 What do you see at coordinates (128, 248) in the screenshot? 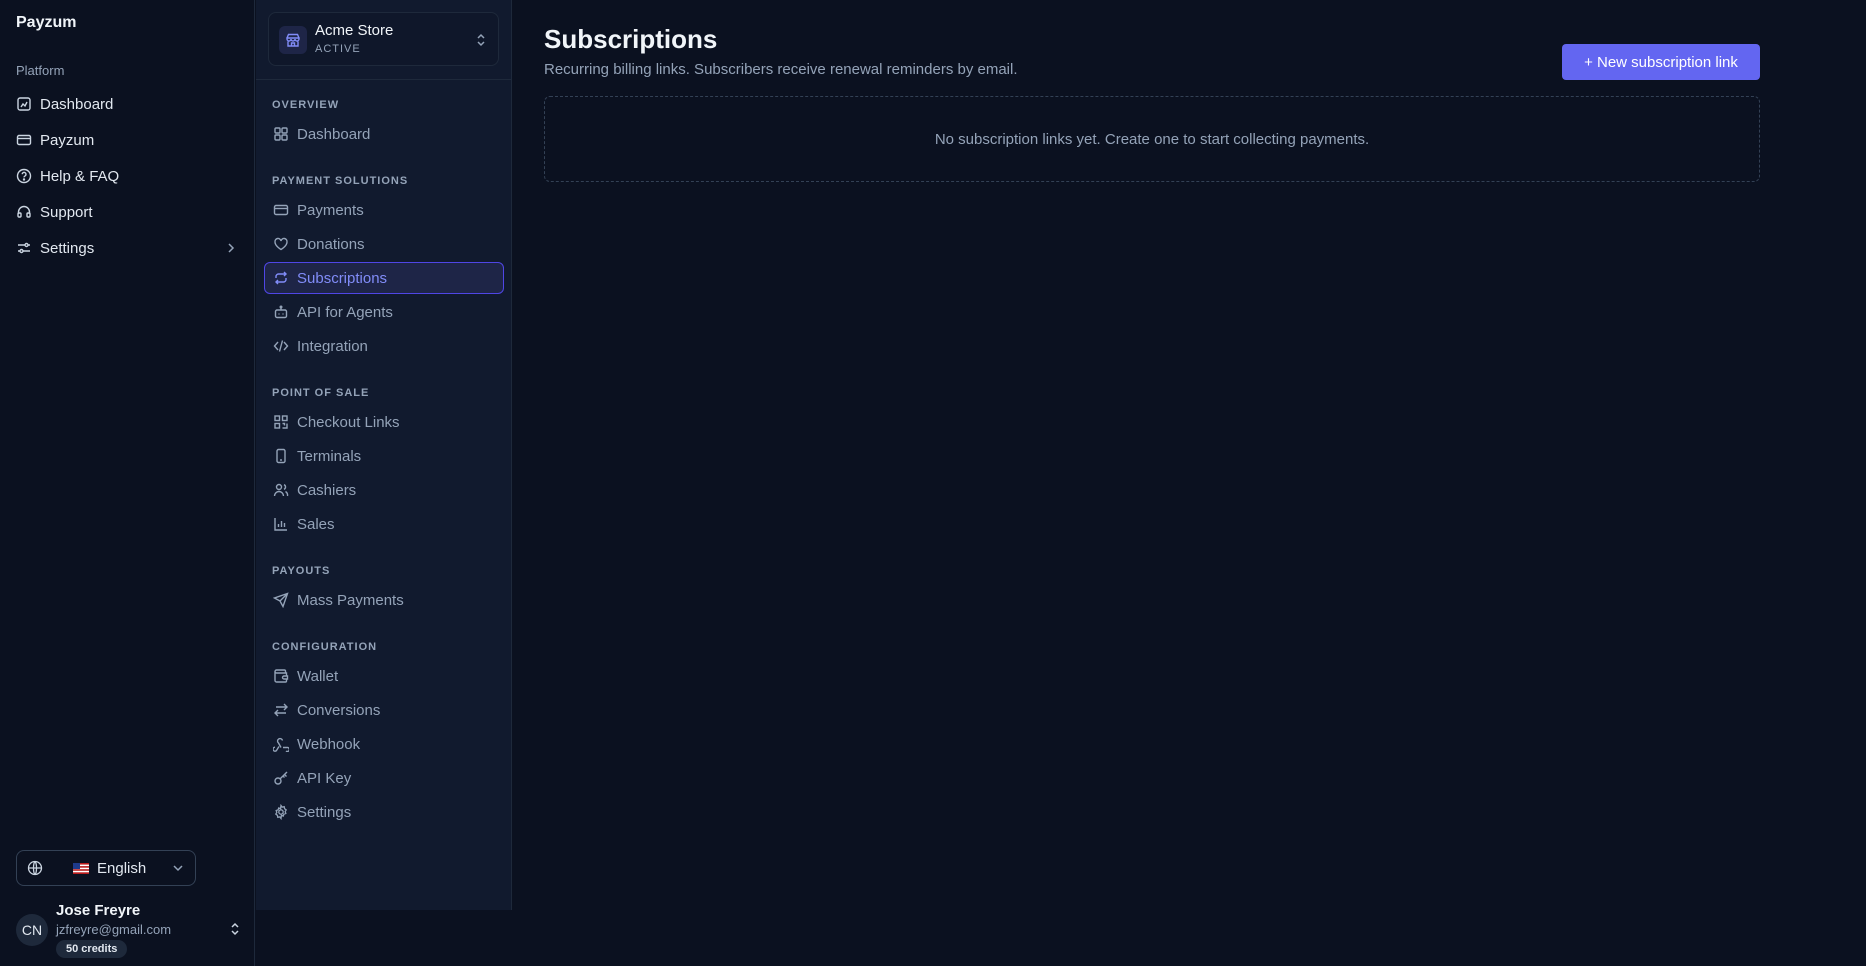
I see `platform-nav-settings: Settings` at bounding box center [128, 248].